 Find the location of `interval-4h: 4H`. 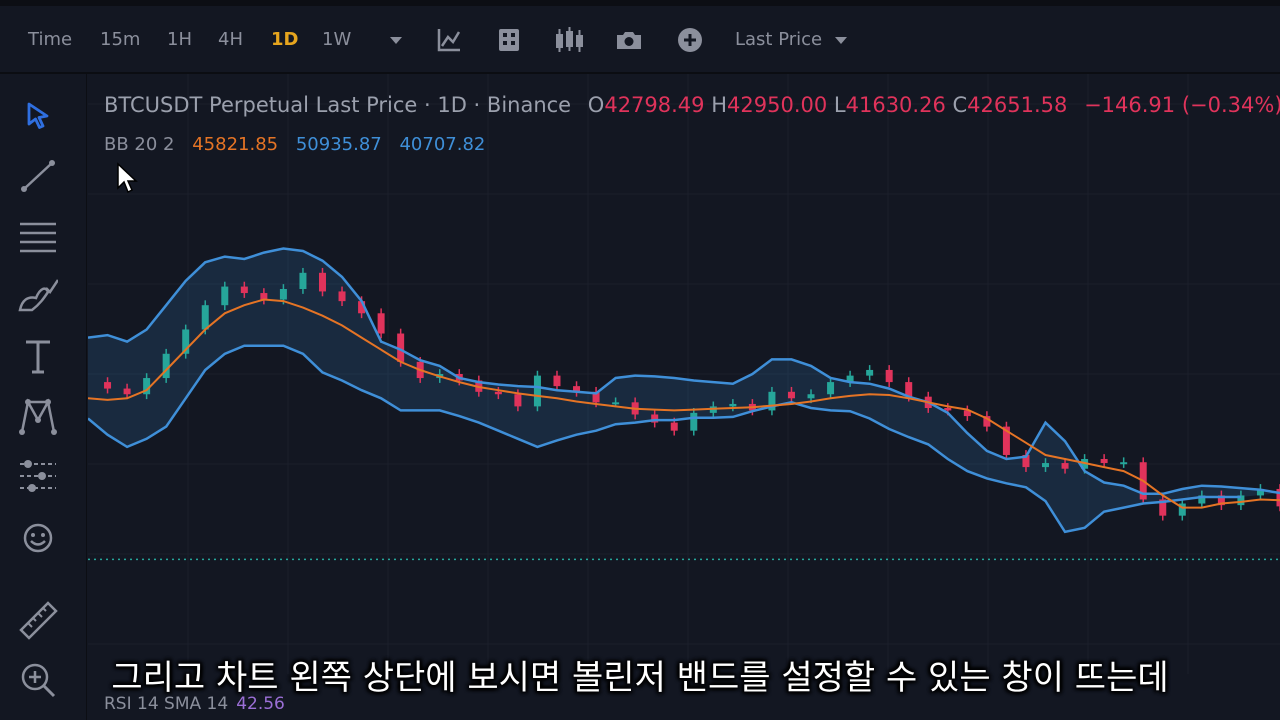

interval-4h: 4H is located at coordinates (230, 40).